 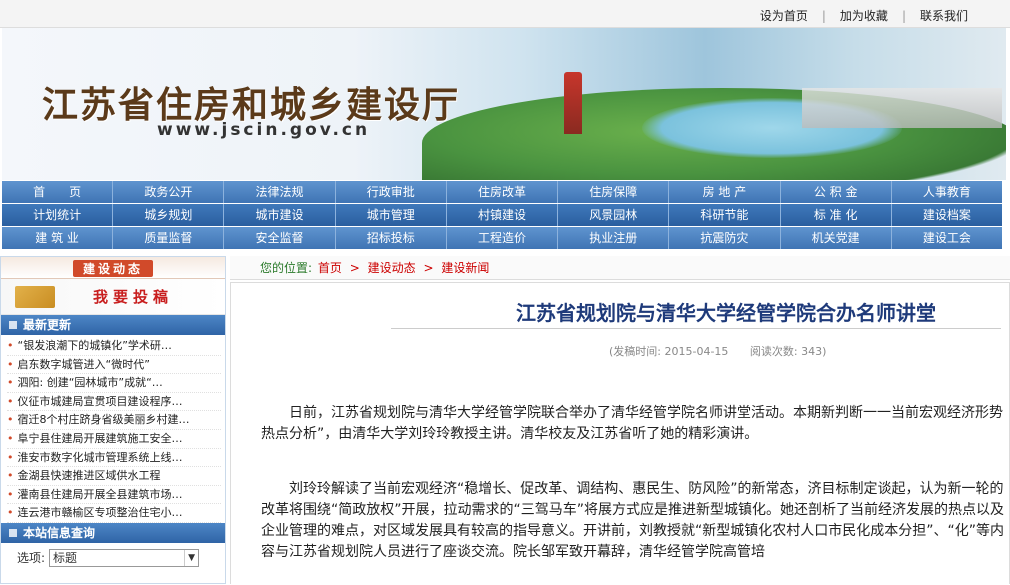 I want to click on set-homepage-link: 设为首页, so click(x=784, y=15).